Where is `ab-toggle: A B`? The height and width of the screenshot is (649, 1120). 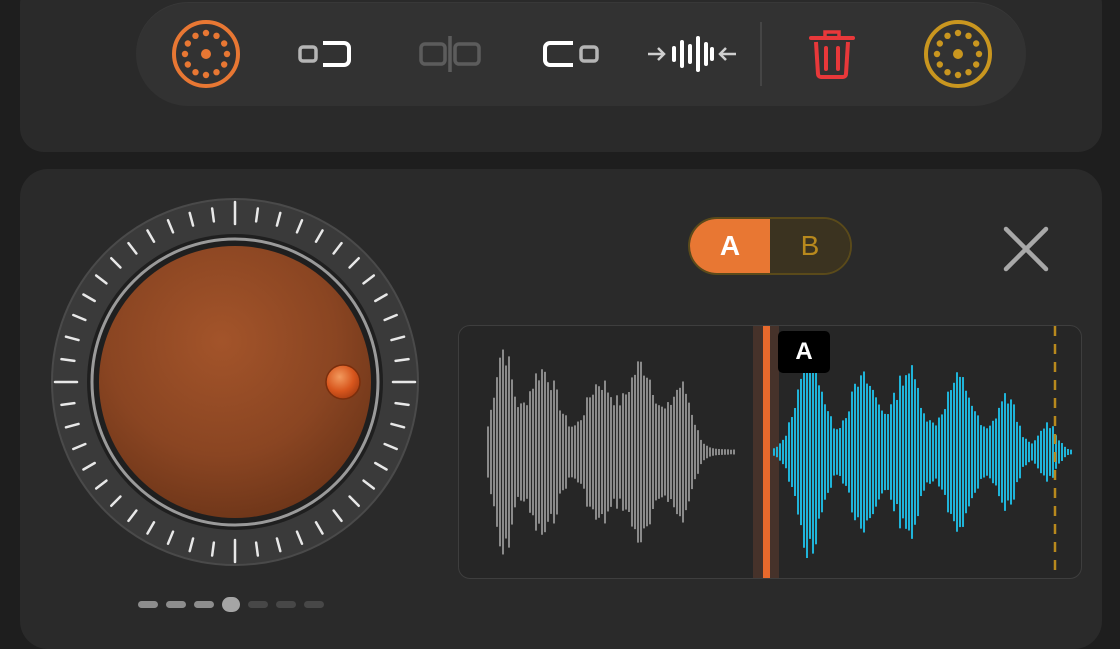 ab-toggle: A B is located at coordinates (770, 246).